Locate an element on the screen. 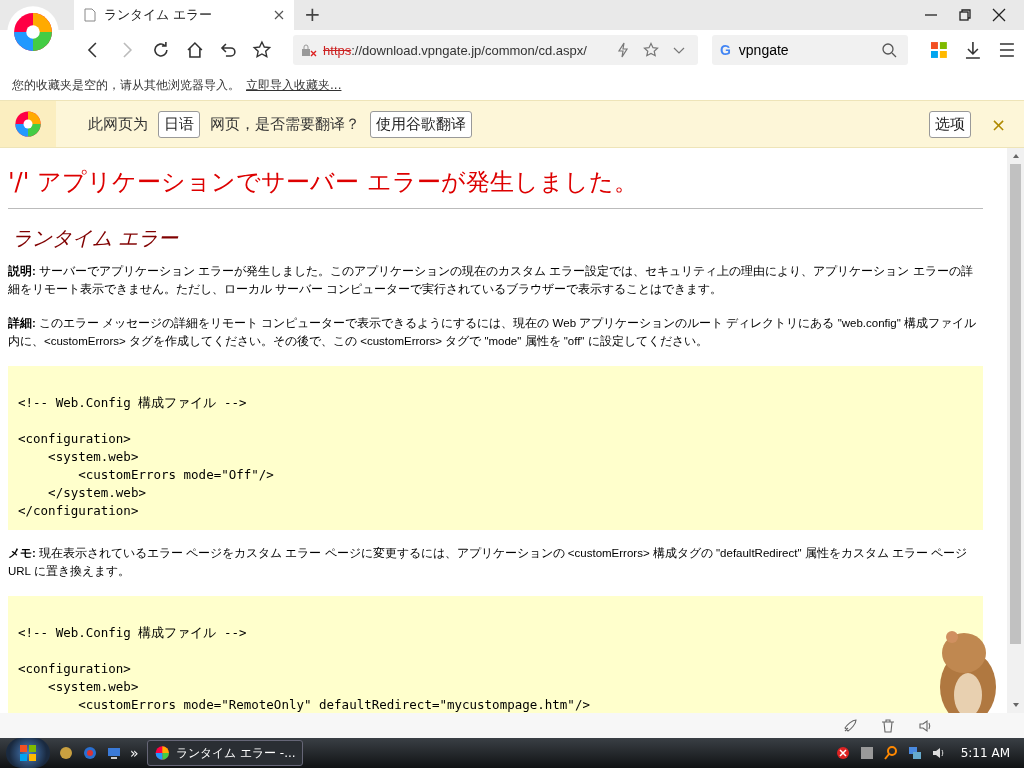  browser-logo is located at coordinates (162, 753).